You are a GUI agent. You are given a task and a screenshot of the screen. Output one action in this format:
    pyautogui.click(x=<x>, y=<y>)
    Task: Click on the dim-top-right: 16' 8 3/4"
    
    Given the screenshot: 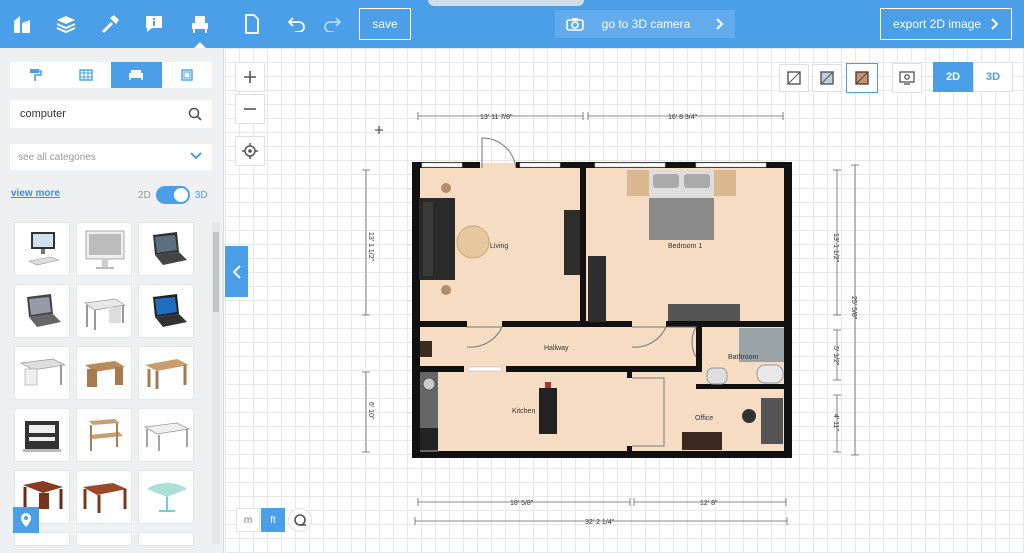 What is the action you would take?
    pyautogui.click(x=683, y=117)
    